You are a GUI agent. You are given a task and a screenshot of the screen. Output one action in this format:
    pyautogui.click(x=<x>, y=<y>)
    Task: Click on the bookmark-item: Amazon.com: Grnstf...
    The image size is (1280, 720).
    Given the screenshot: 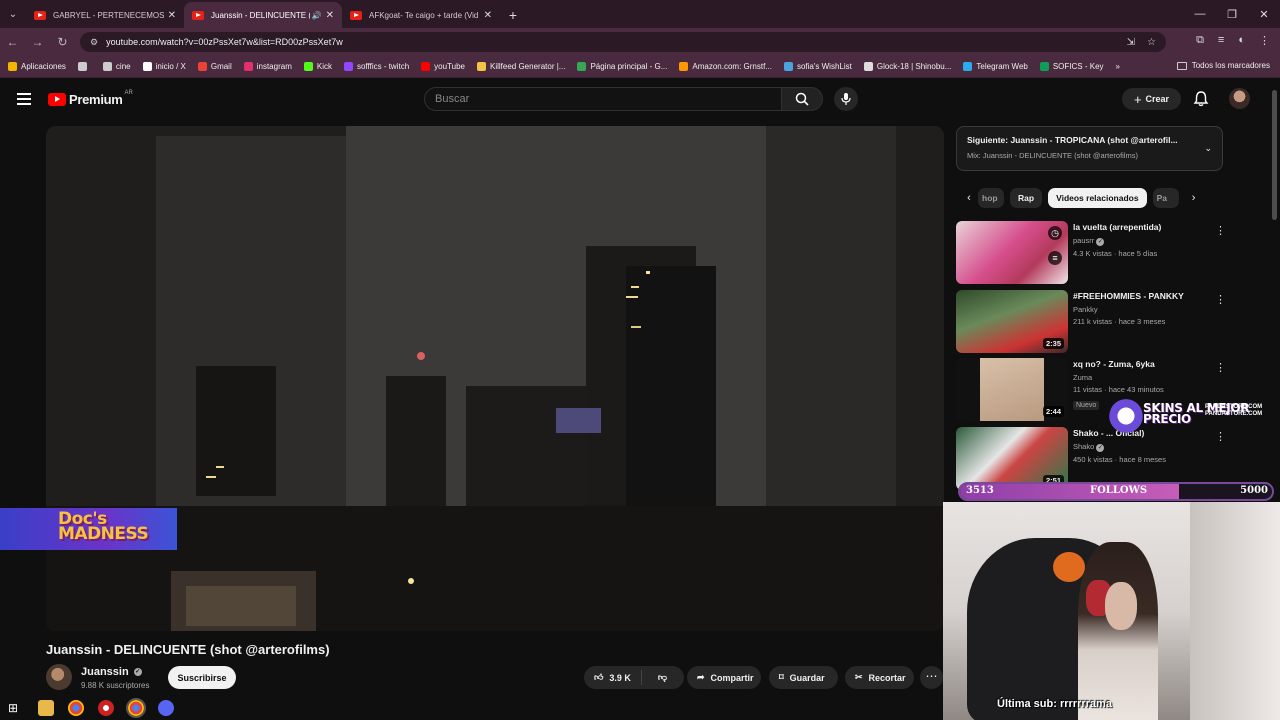 What is the action you would take?
    pyautogui.click(x=725, y=66)
    